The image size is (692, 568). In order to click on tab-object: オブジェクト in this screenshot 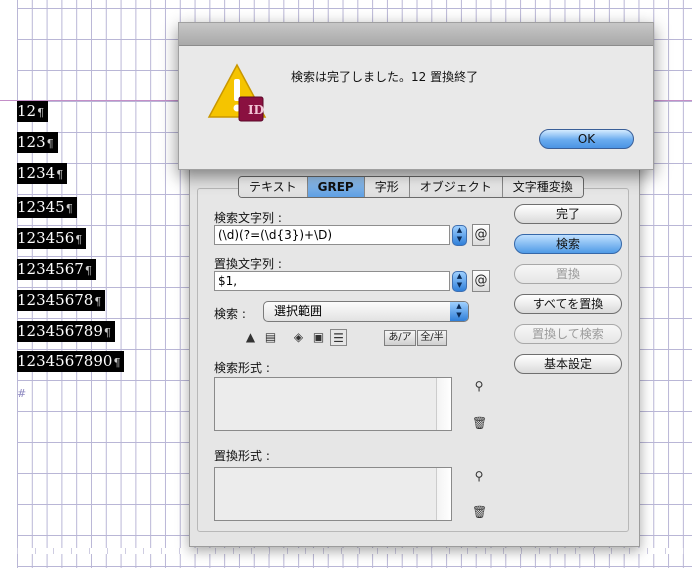, I will do `click(456, 187)`.